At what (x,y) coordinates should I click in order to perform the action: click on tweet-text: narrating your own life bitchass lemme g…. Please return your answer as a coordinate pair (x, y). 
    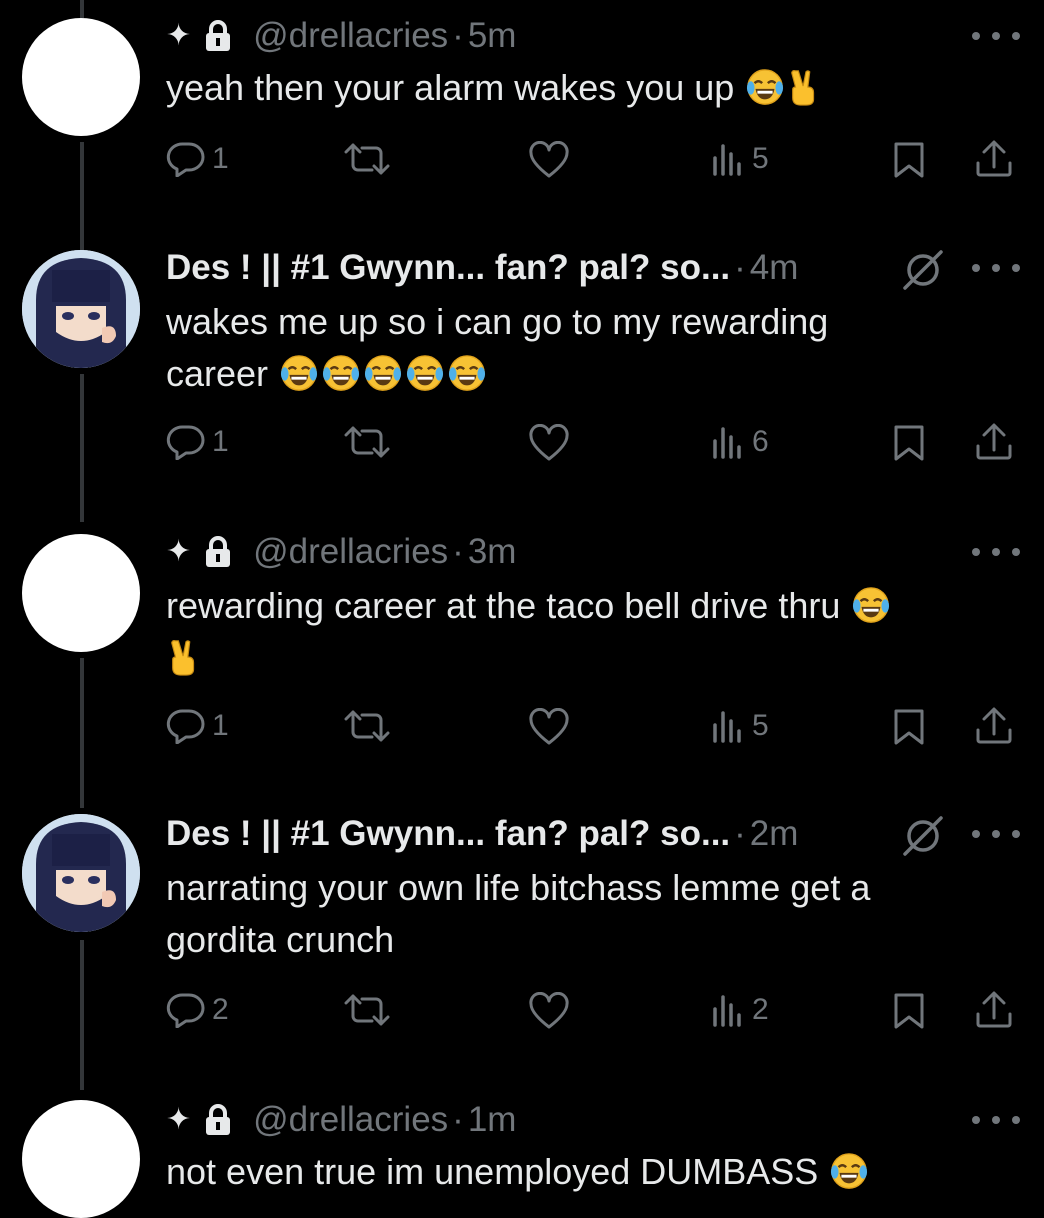
    Looking at the image, I should click on (576, 914).